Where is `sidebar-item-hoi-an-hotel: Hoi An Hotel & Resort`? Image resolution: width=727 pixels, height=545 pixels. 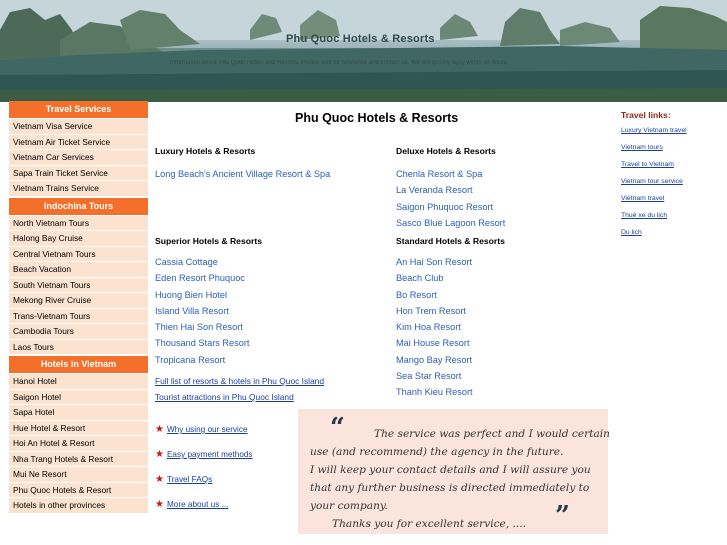
sidebar-item-hoi-an-hotel: Hoi An Hotel & Resort is located at coordinates (78, 444).